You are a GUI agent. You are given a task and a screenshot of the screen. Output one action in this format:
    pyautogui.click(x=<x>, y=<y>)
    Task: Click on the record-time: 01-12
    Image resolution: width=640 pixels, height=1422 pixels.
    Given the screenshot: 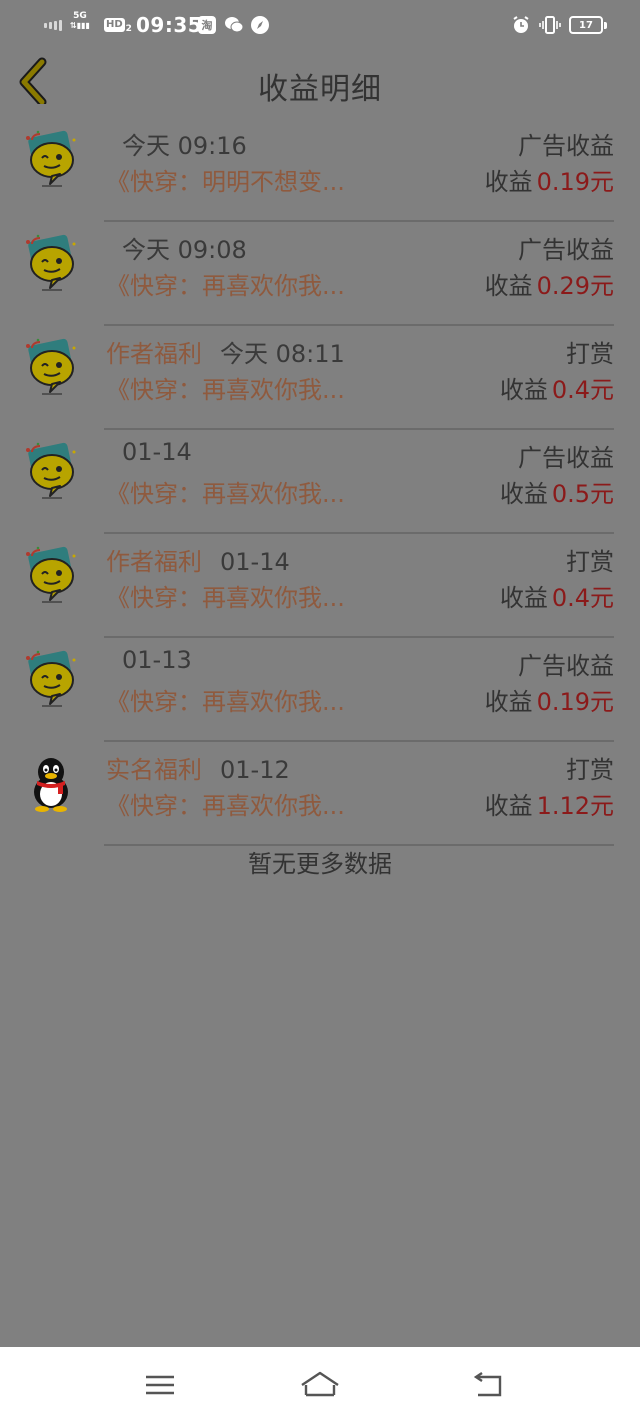 What is the action you would take?
    pyautogui.click(x=255, y=770)
    